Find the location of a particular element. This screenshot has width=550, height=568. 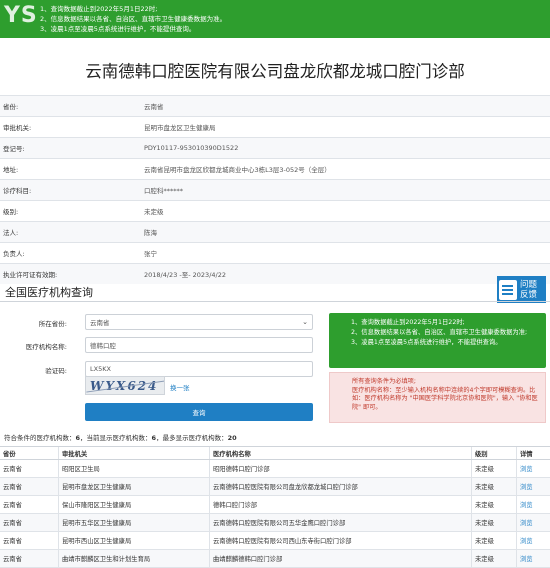

captcha-label: 验证码: is located at coordinates (56, 371).